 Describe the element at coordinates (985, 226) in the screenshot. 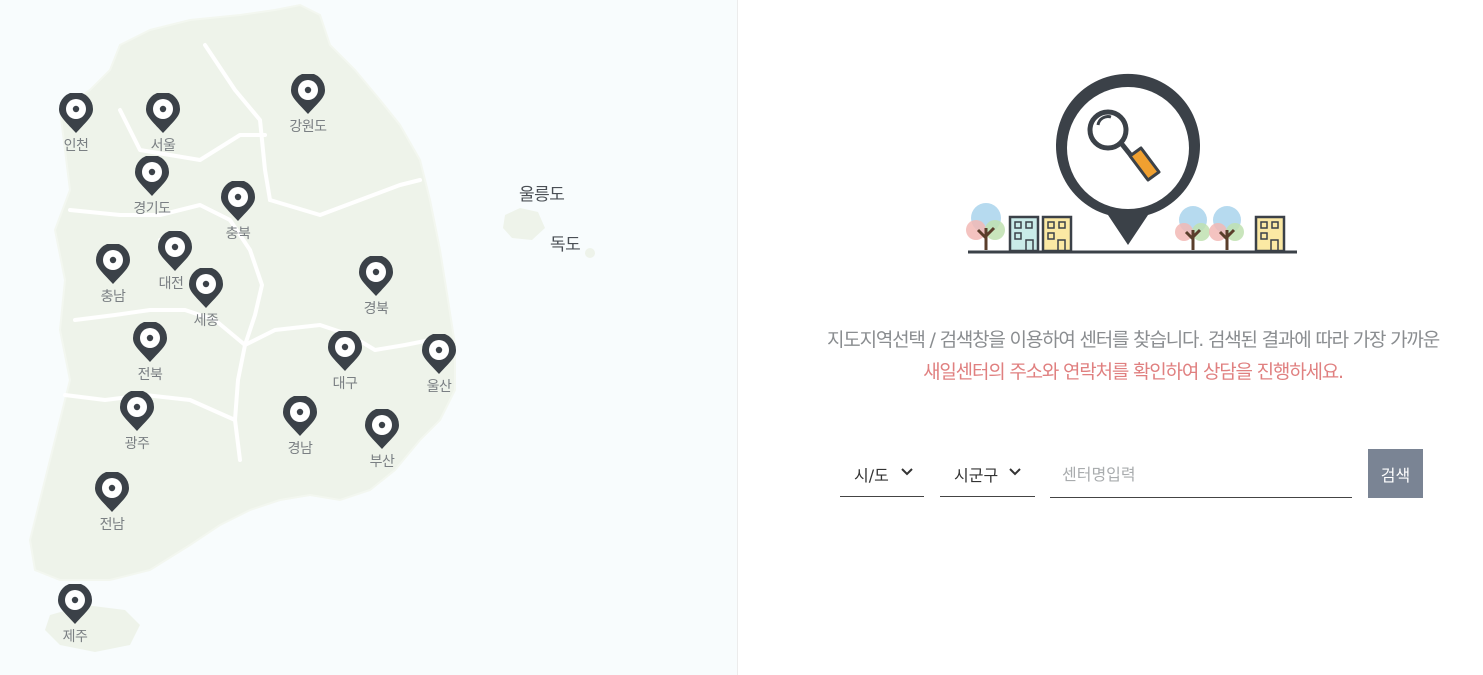

I see `trees-left` at that location.